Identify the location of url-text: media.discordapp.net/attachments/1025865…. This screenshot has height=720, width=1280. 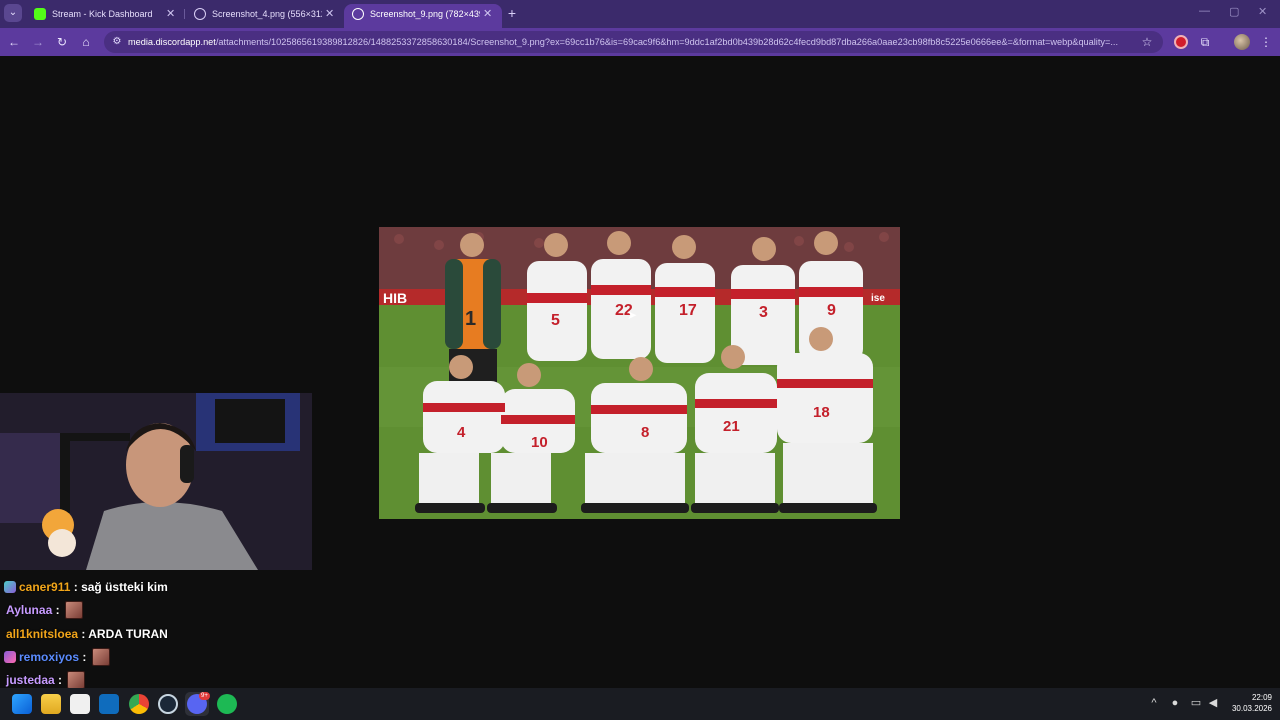
(630, 42).